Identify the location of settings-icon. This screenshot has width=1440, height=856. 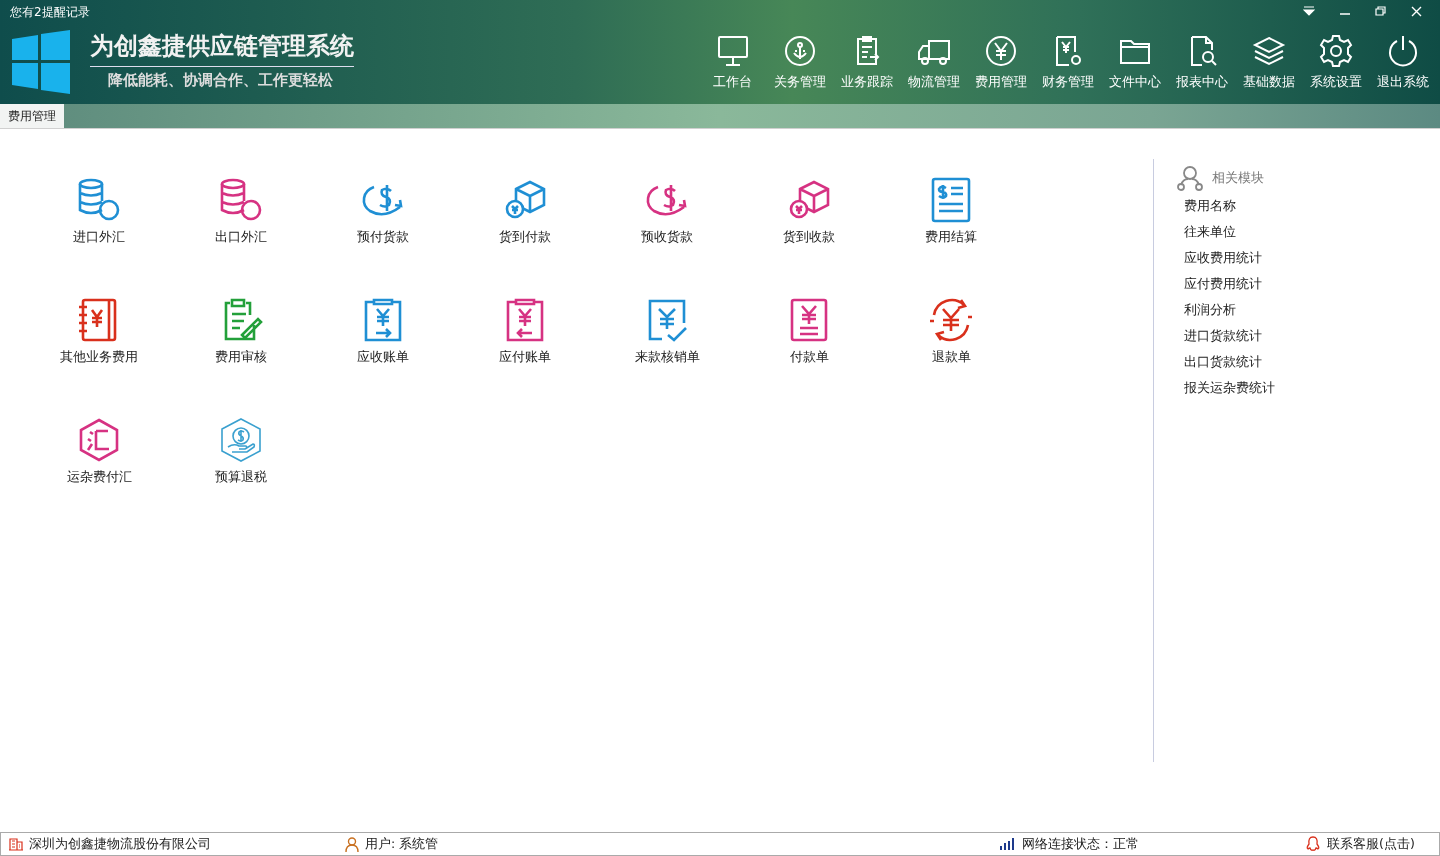
(1335, 51).